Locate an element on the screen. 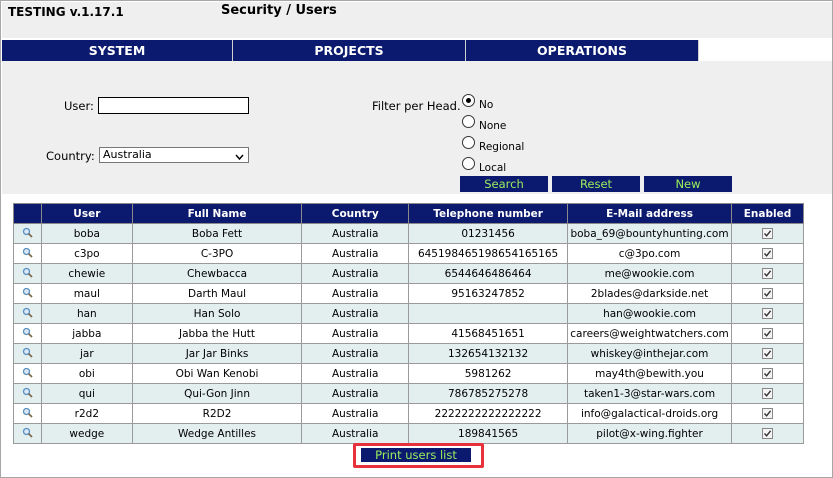 The height and width of the screenshot is (478, 833). radio-option-local: Local is located at coordinates (484, 165).